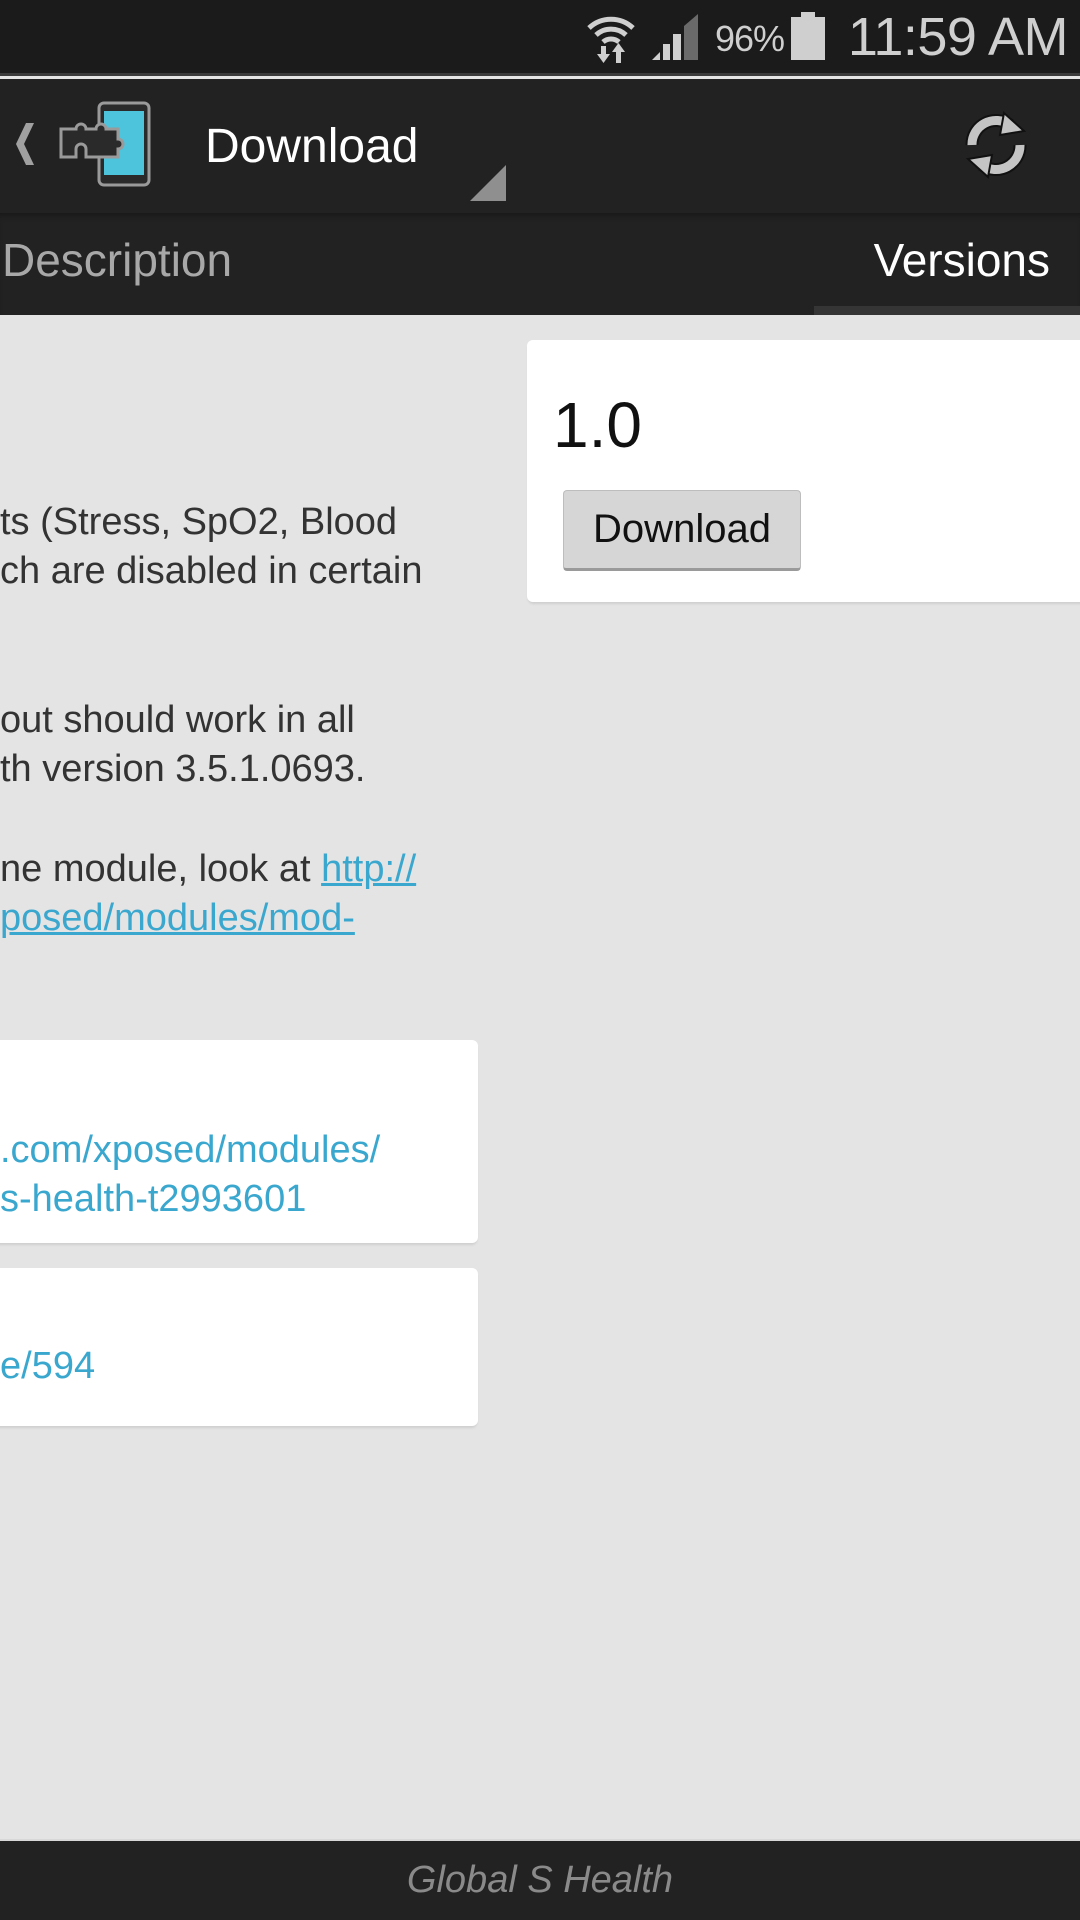 The width and height of the screenshot is (1080, 1920). I want to click on battery-percent: 96%, so click(750, 38).